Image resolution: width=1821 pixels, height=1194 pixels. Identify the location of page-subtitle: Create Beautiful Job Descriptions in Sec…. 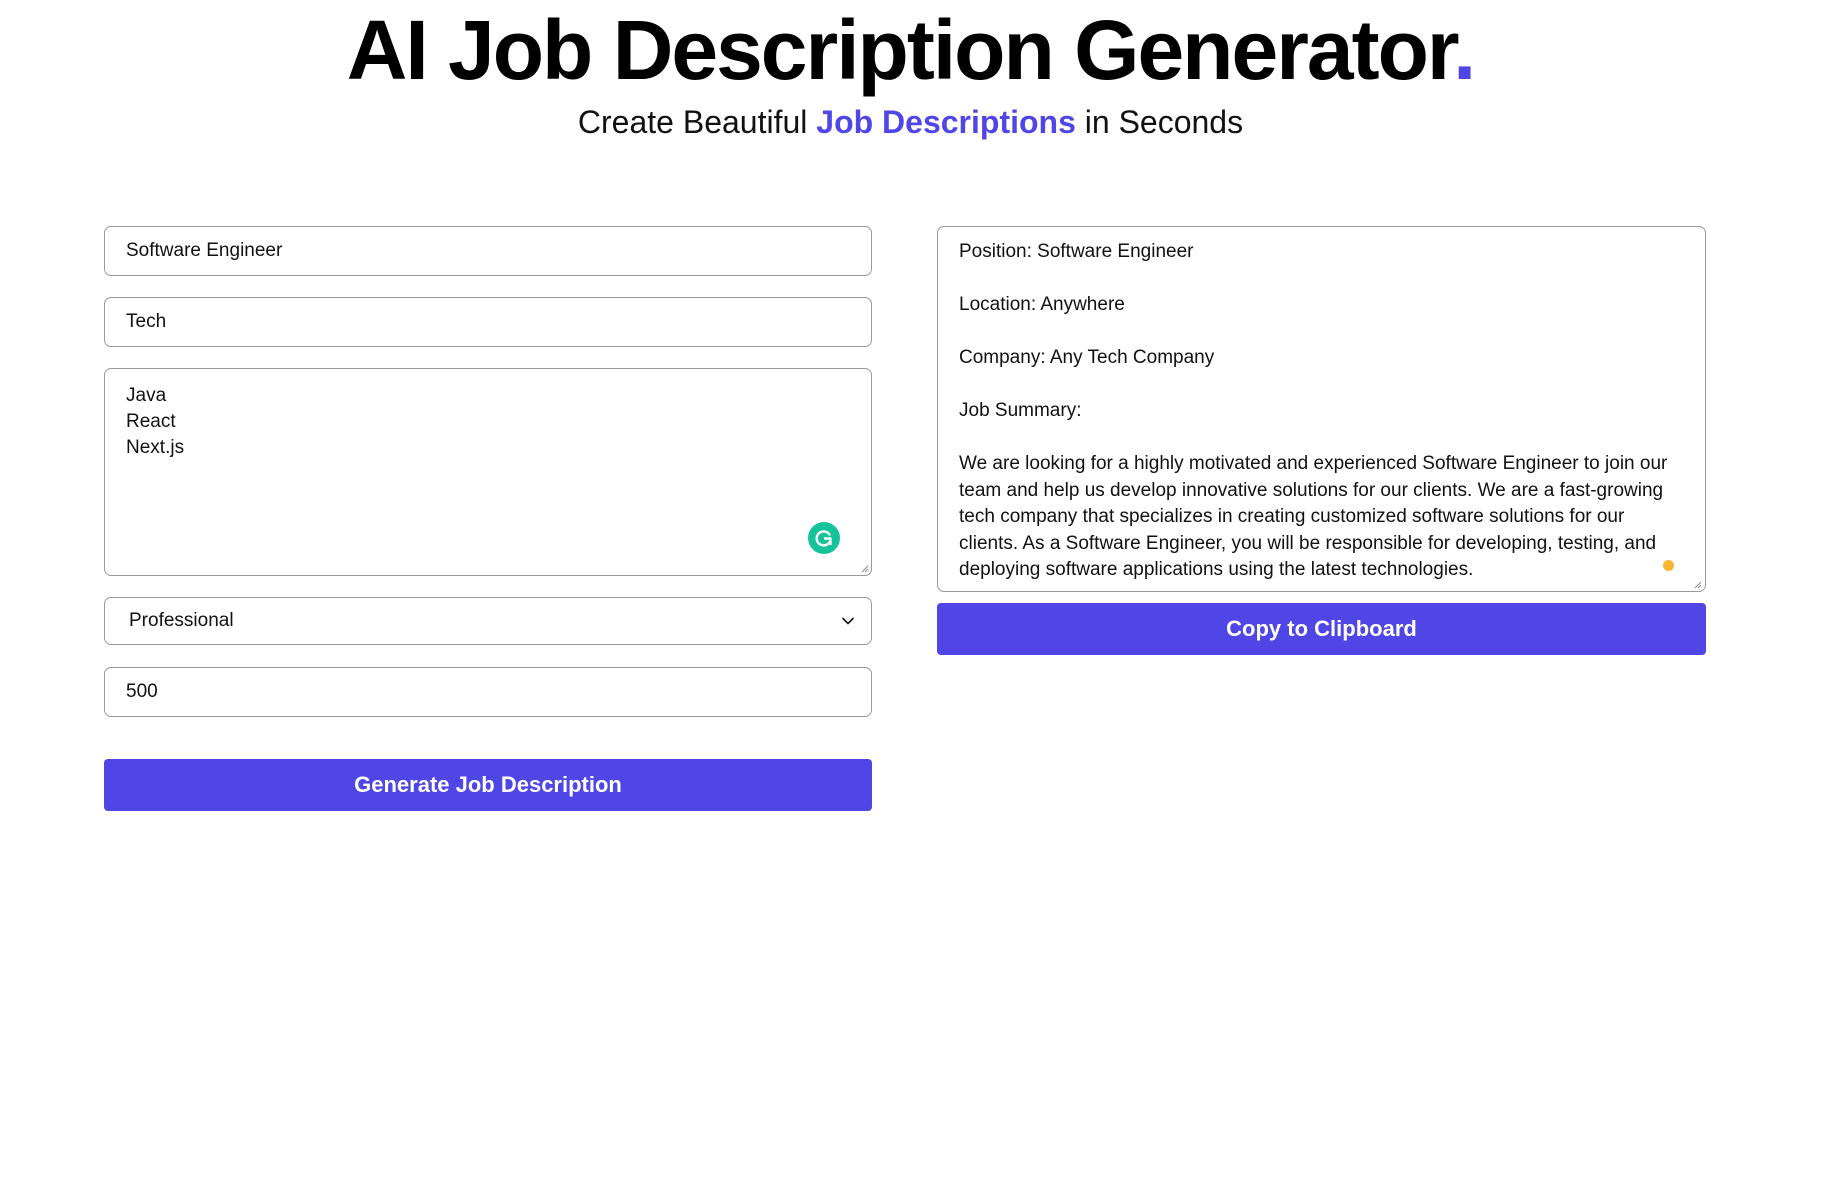
(910, 122).